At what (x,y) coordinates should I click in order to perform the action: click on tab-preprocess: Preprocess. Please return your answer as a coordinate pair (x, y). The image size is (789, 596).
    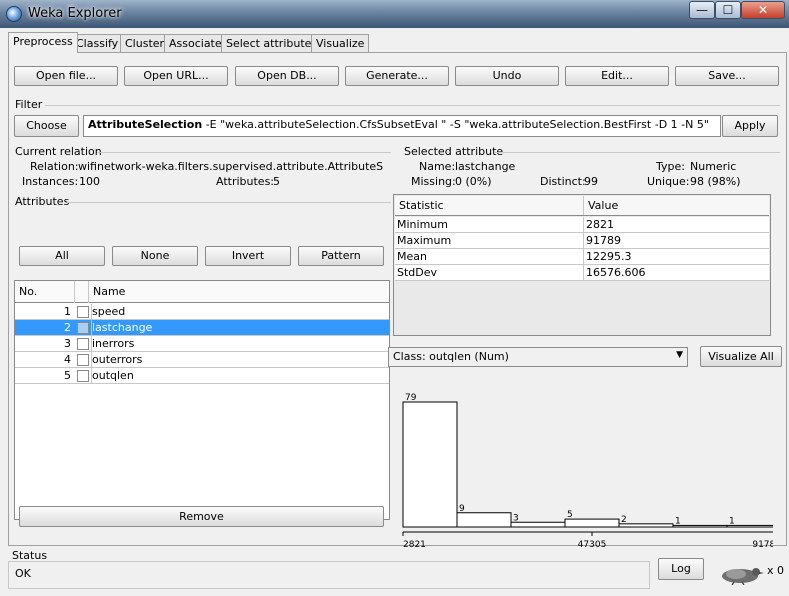
    Looking at the image, I should click on (43, 42).